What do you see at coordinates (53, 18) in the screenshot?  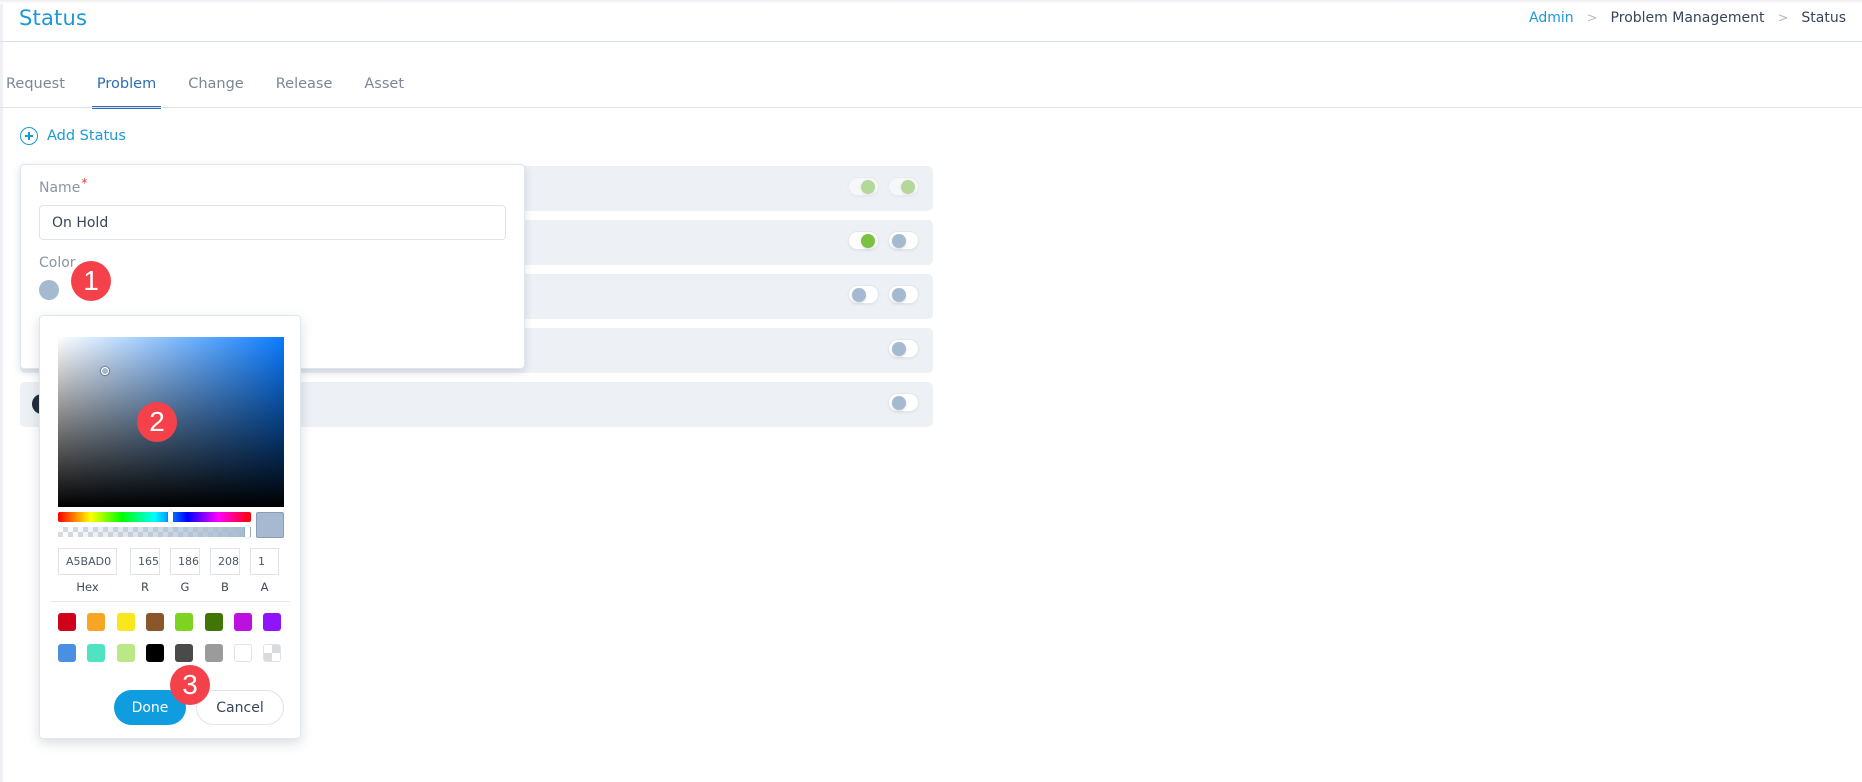 I see `page-title: Status` at bounding box center [53, 18].